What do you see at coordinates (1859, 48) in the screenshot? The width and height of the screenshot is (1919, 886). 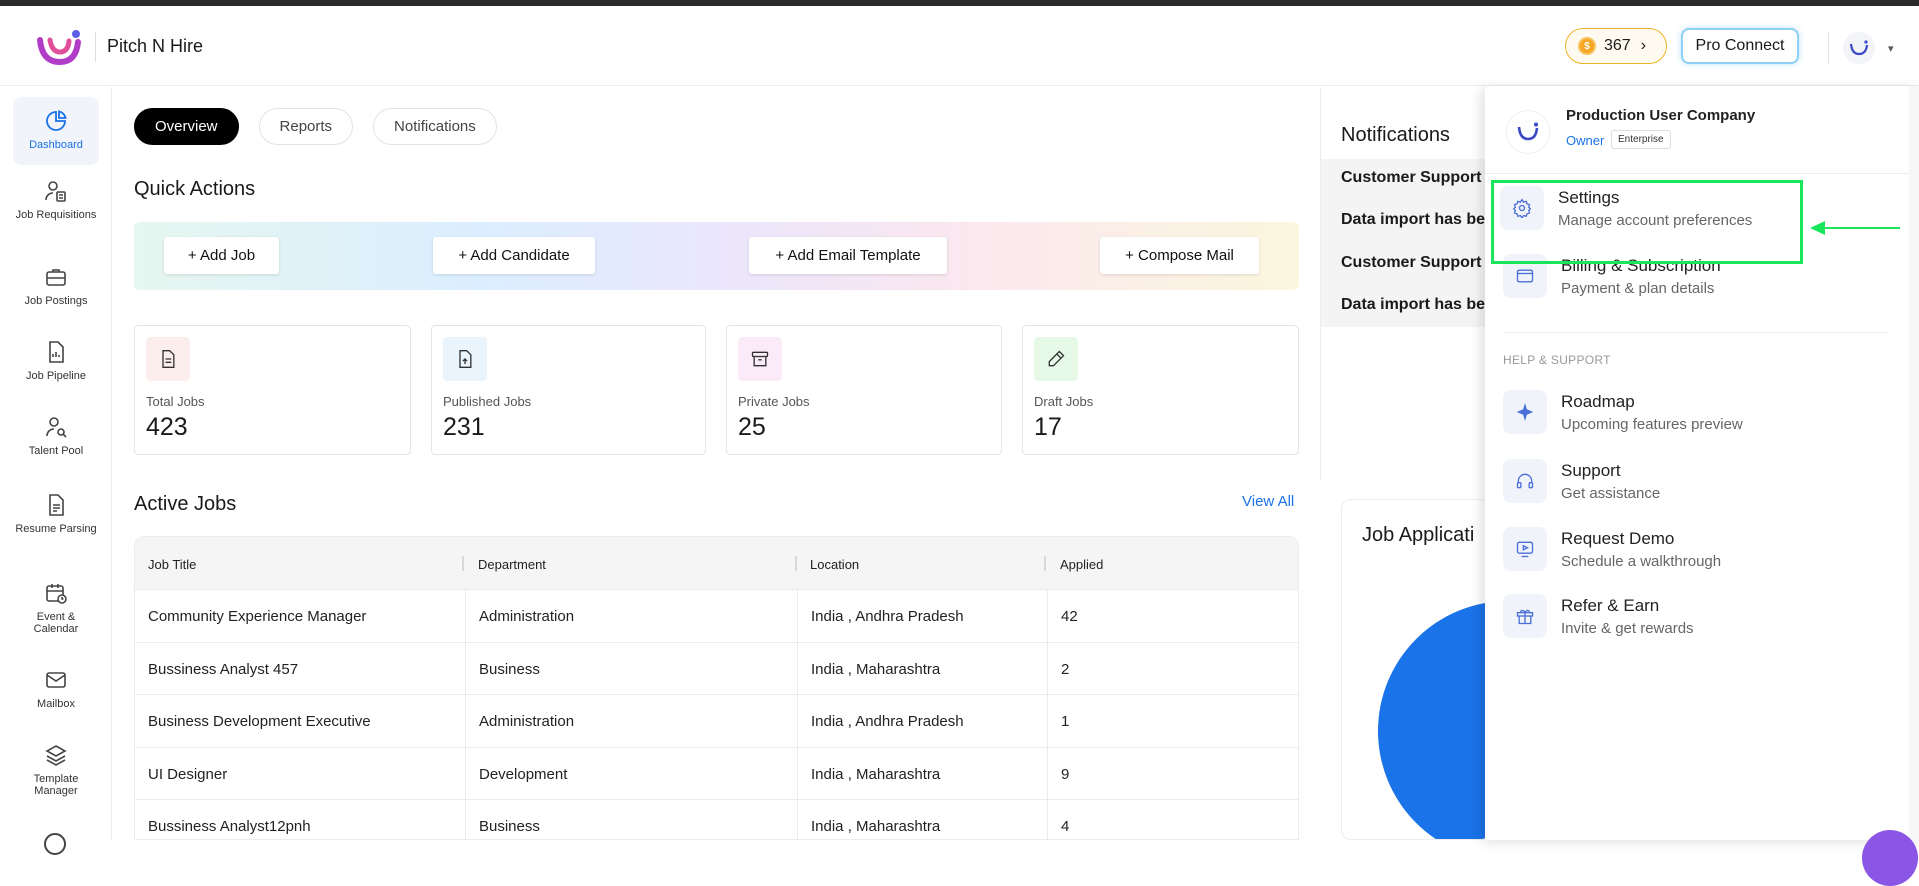 I see `avatar` at bounding box center [1859, 48].